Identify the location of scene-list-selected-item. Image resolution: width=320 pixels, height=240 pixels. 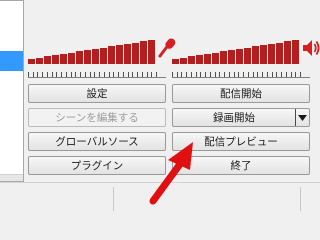
(11, 61).